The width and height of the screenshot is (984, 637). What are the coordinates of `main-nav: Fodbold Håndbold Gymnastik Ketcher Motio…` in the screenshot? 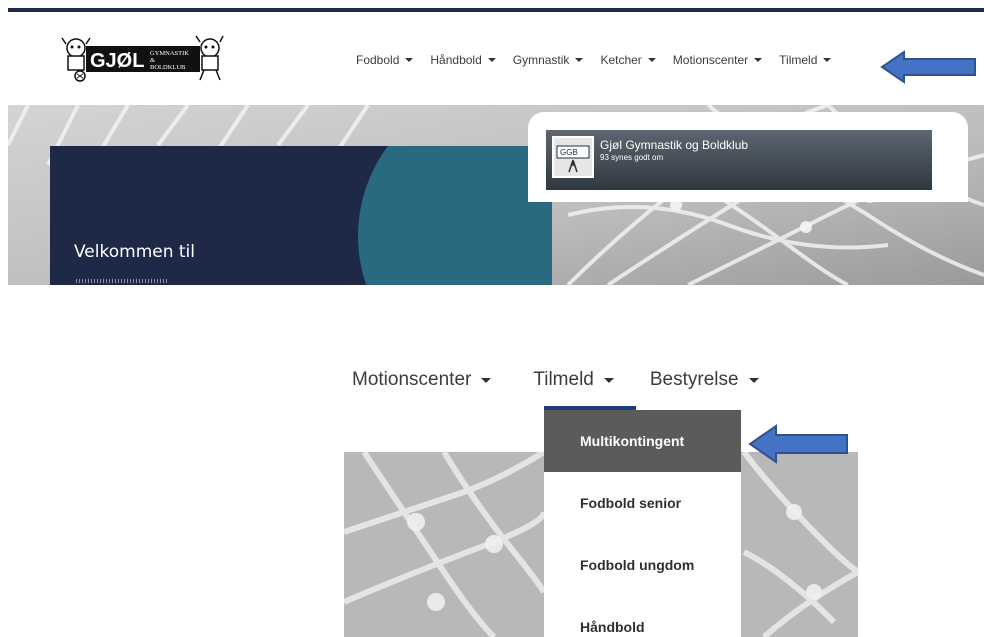 It's located at (602, 60).